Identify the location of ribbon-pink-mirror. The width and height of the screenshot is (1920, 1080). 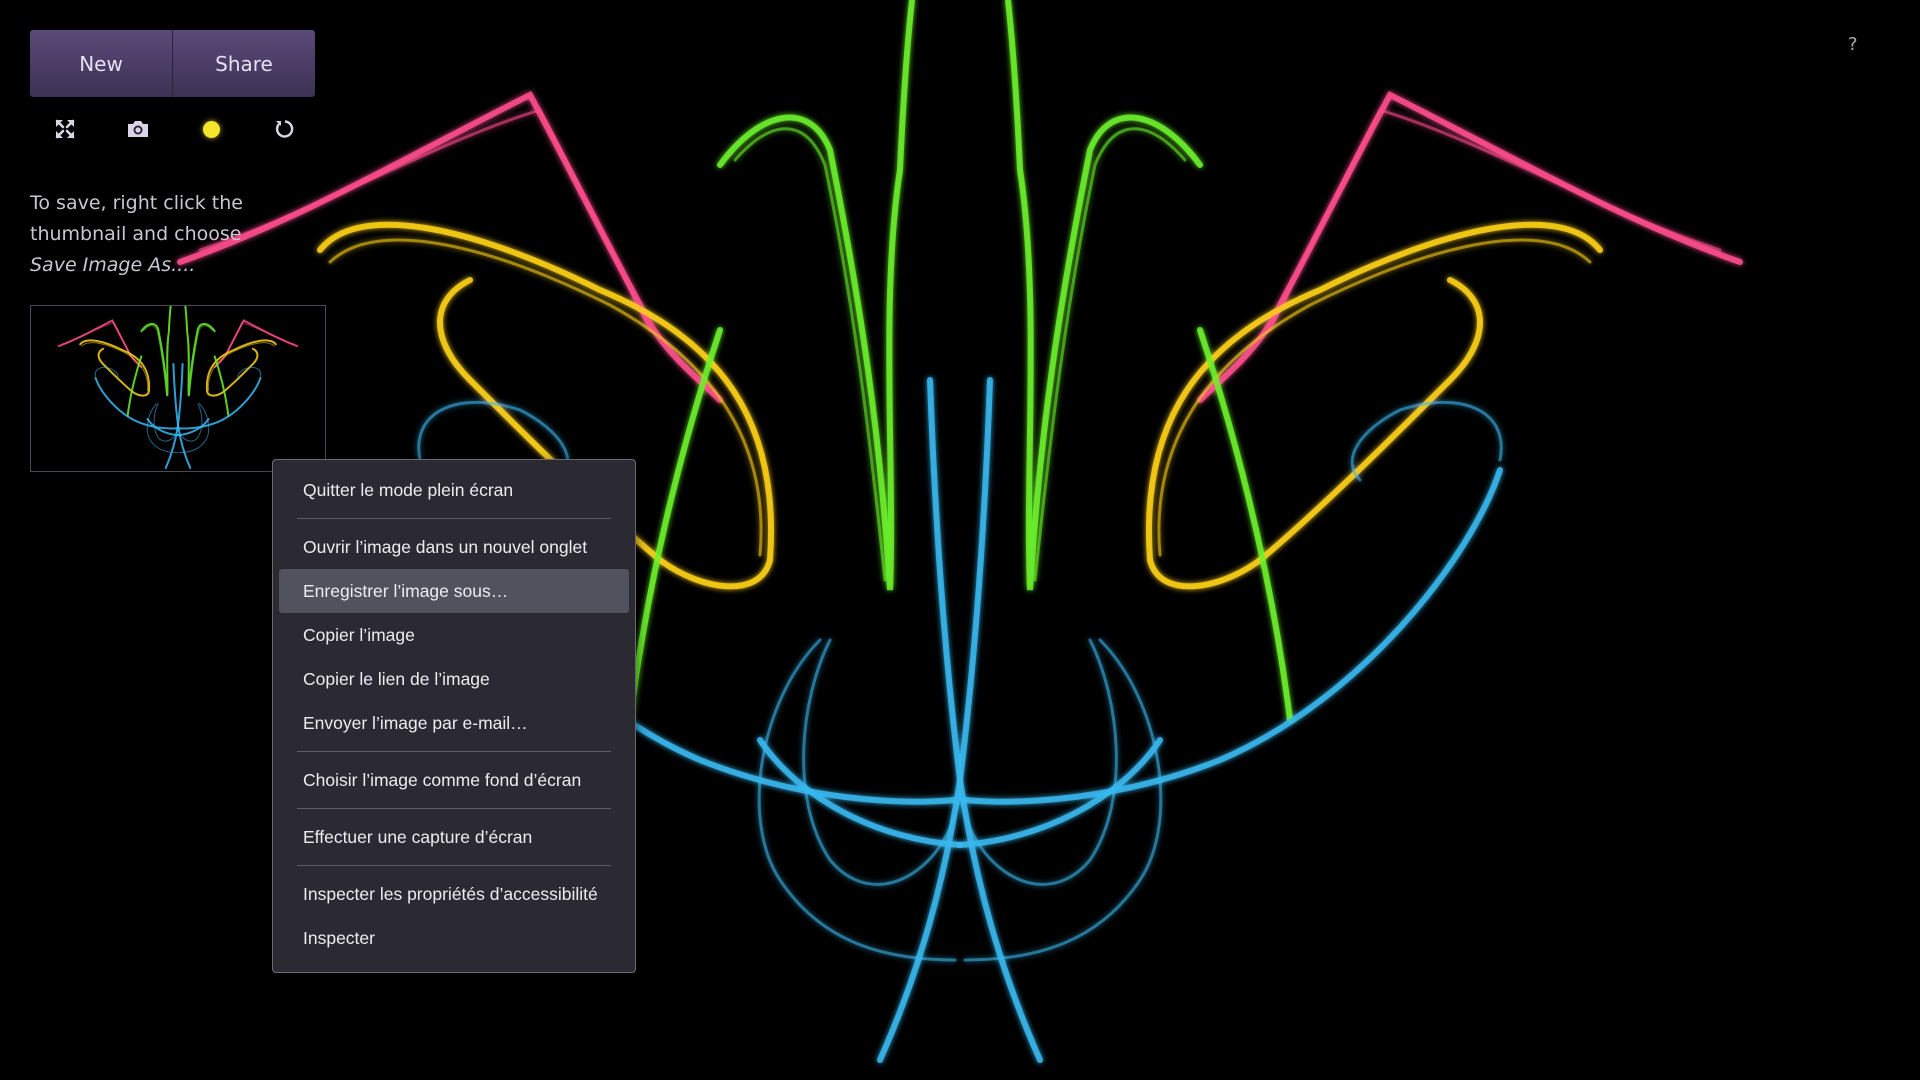
(1495, 220).